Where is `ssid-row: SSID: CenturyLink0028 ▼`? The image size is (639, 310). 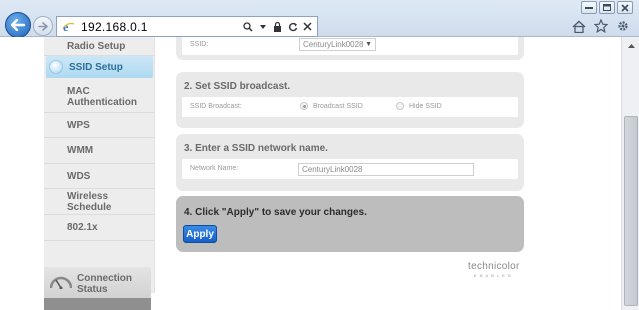
ssid-row: SSID: CenturyLink0028 ▼ is located at coordinates (350, 46).